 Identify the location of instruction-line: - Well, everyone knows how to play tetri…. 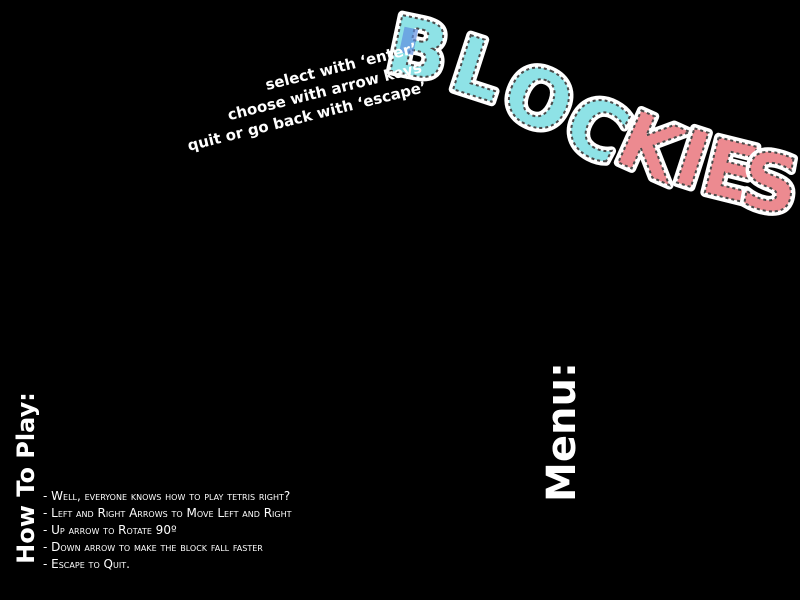
(167, 496).